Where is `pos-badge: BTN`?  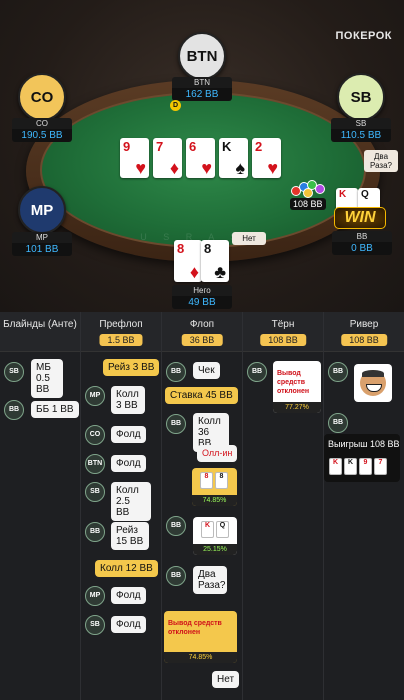 pos-badge: BTN is located at coordinates (95, 464).